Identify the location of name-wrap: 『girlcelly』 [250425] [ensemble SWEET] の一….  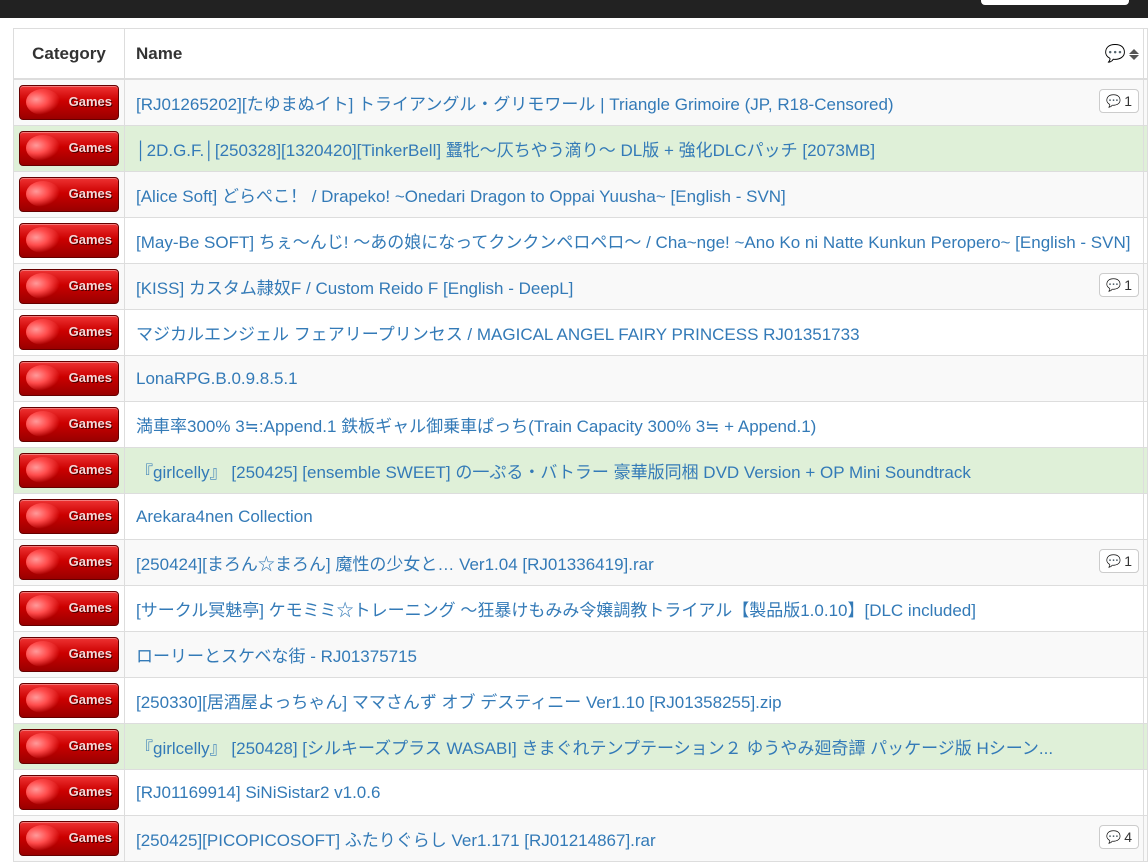
(635, 470).